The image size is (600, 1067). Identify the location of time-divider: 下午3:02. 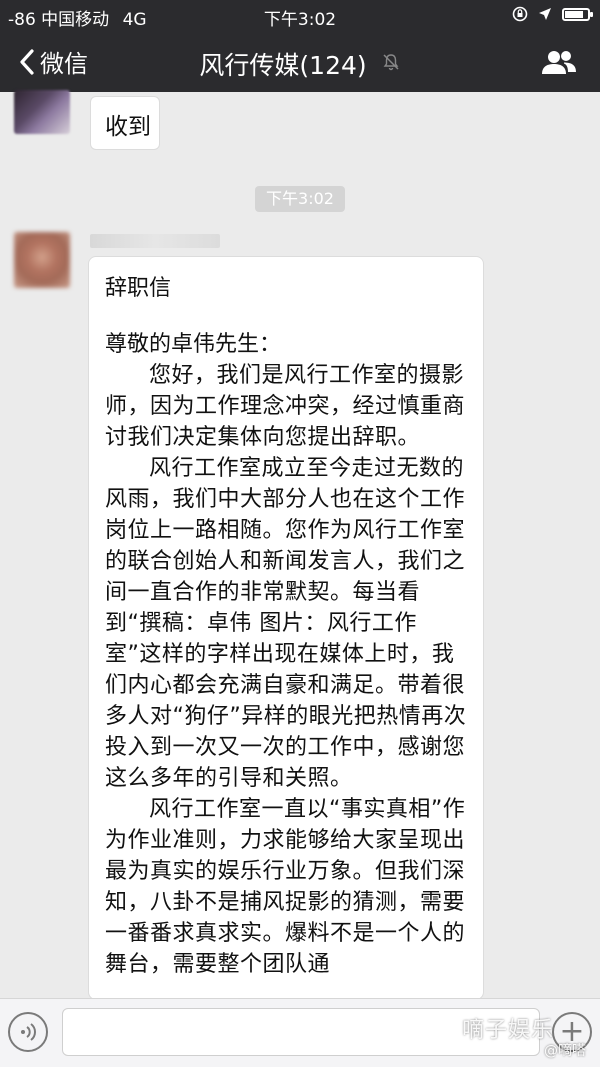
(300, 199).